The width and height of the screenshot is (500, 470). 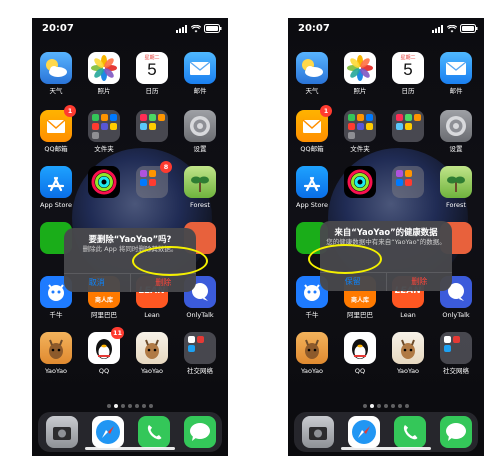 What do you see at coordinates (152, 192) in the screenshot?
I see `app-folder-3: 8` at bounding box center [152, 192].